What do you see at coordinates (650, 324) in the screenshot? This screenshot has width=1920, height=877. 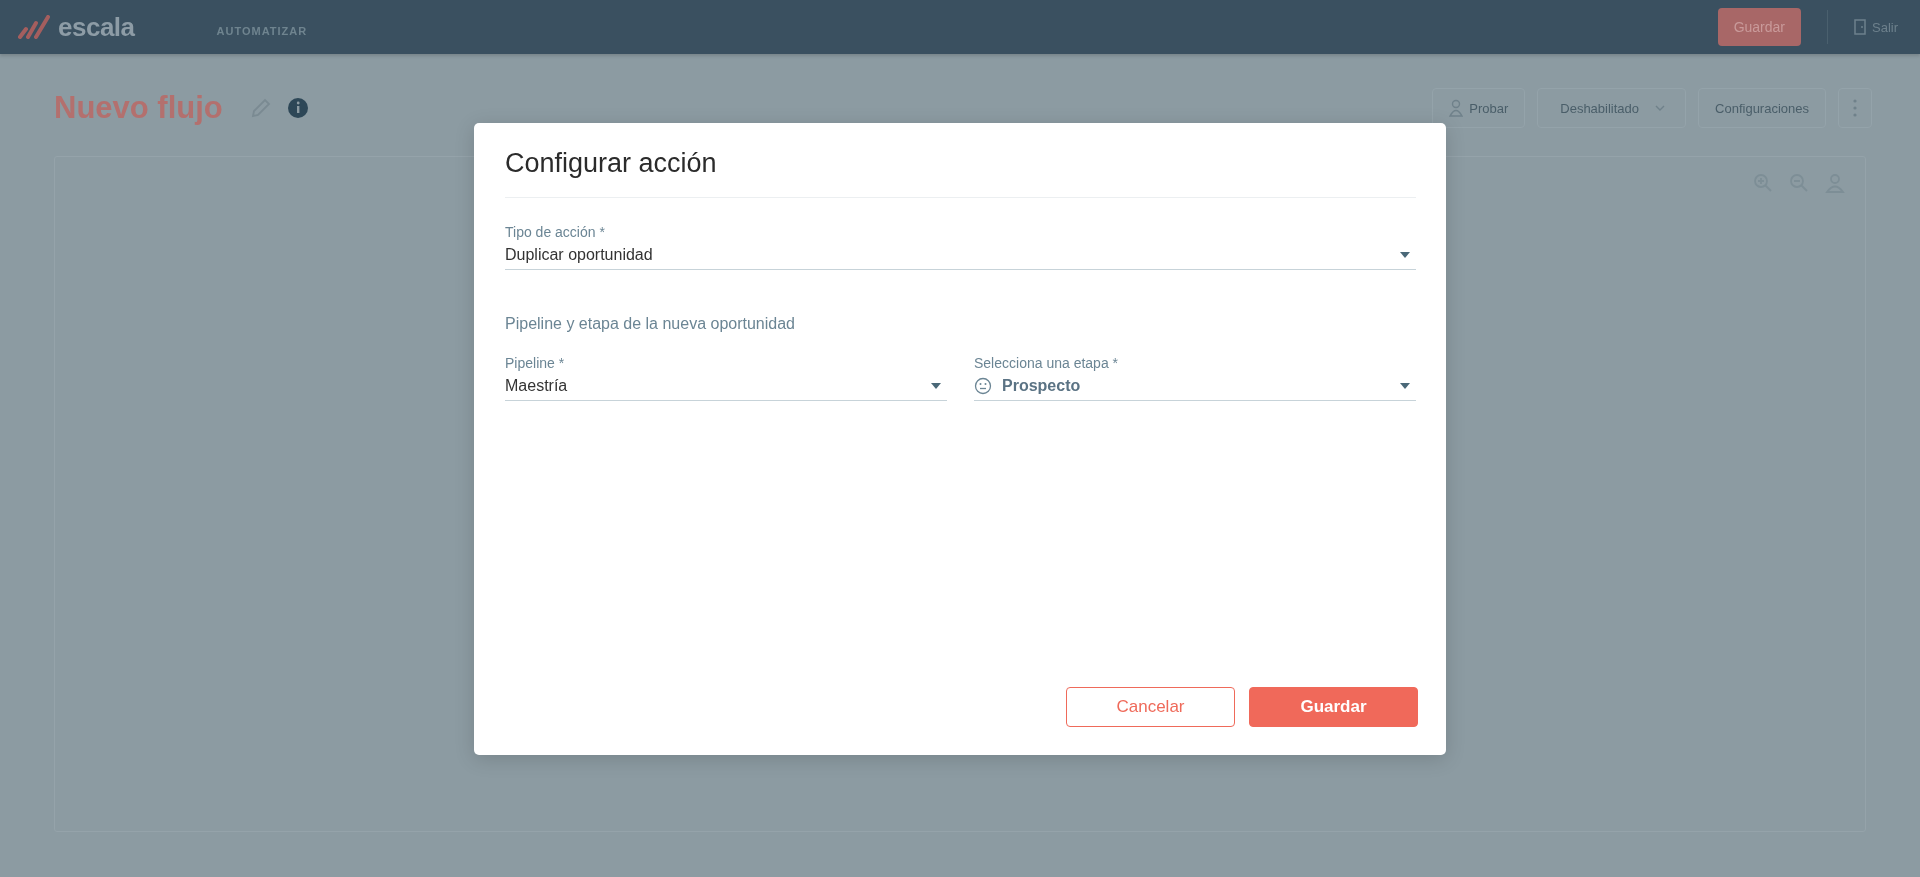 I see `section-heading: Pipeline y etapa de la nueva oportunidad` at bounding box center [650, 324].